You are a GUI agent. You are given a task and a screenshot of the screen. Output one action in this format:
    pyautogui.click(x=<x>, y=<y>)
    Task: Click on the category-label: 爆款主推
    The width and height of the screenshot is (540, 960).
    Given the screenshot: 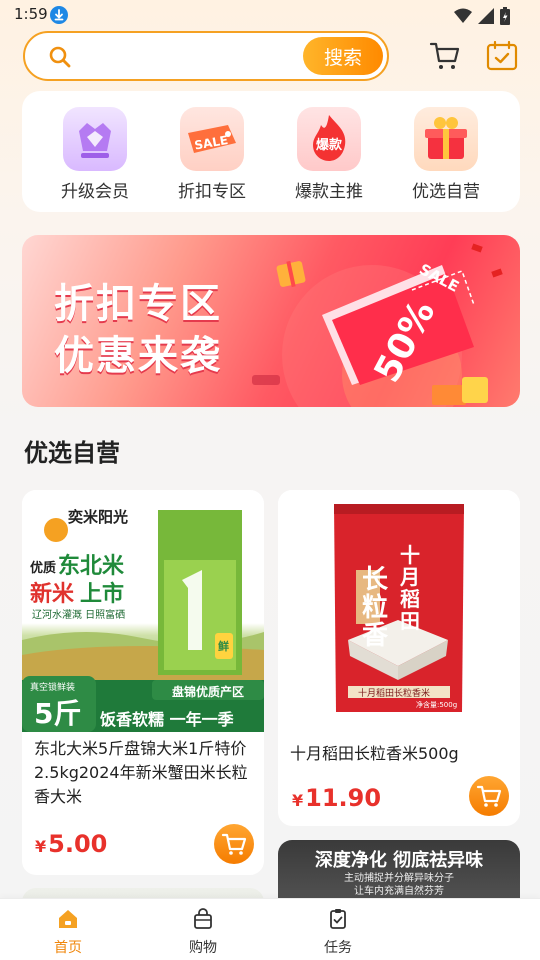 What is the action you would take?
    pyautogui.click(x=329, y=192)
    